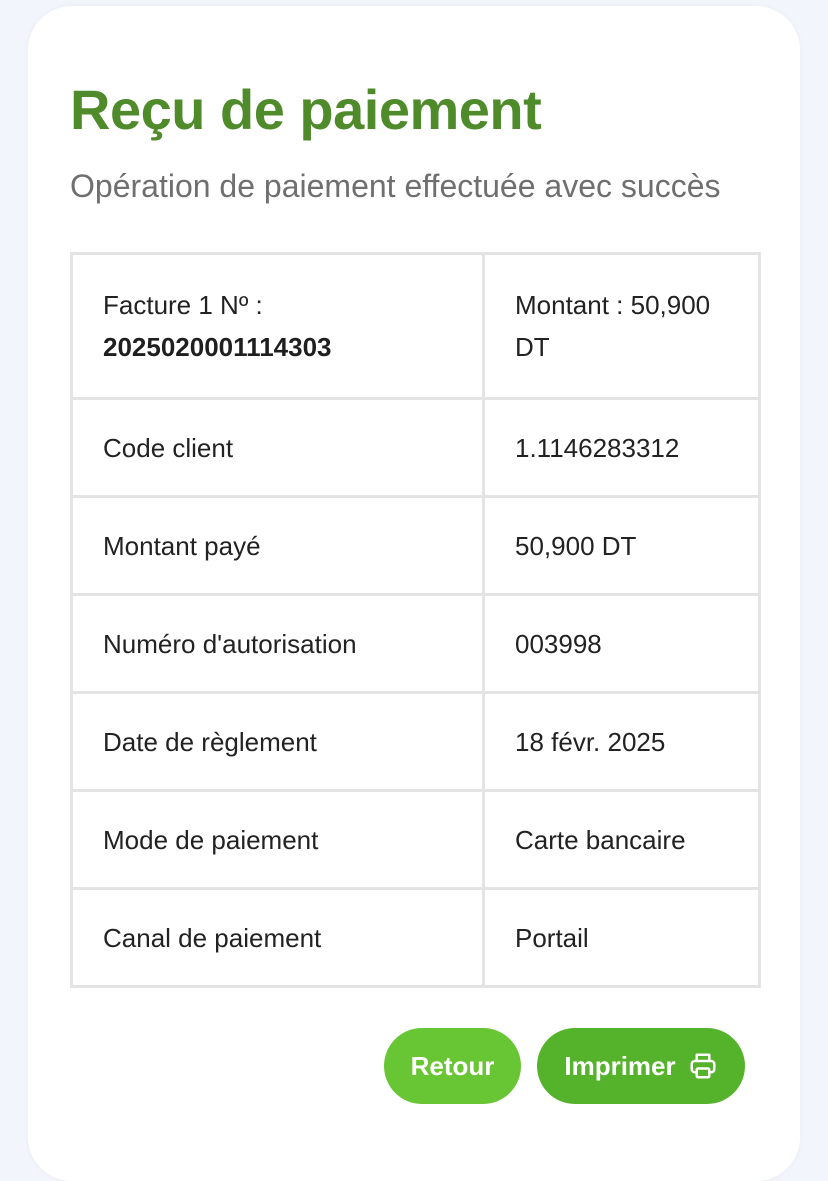  Describe the element at coordinates (621, 643) in the screenshot. I see `row-value: 003998` at that location.